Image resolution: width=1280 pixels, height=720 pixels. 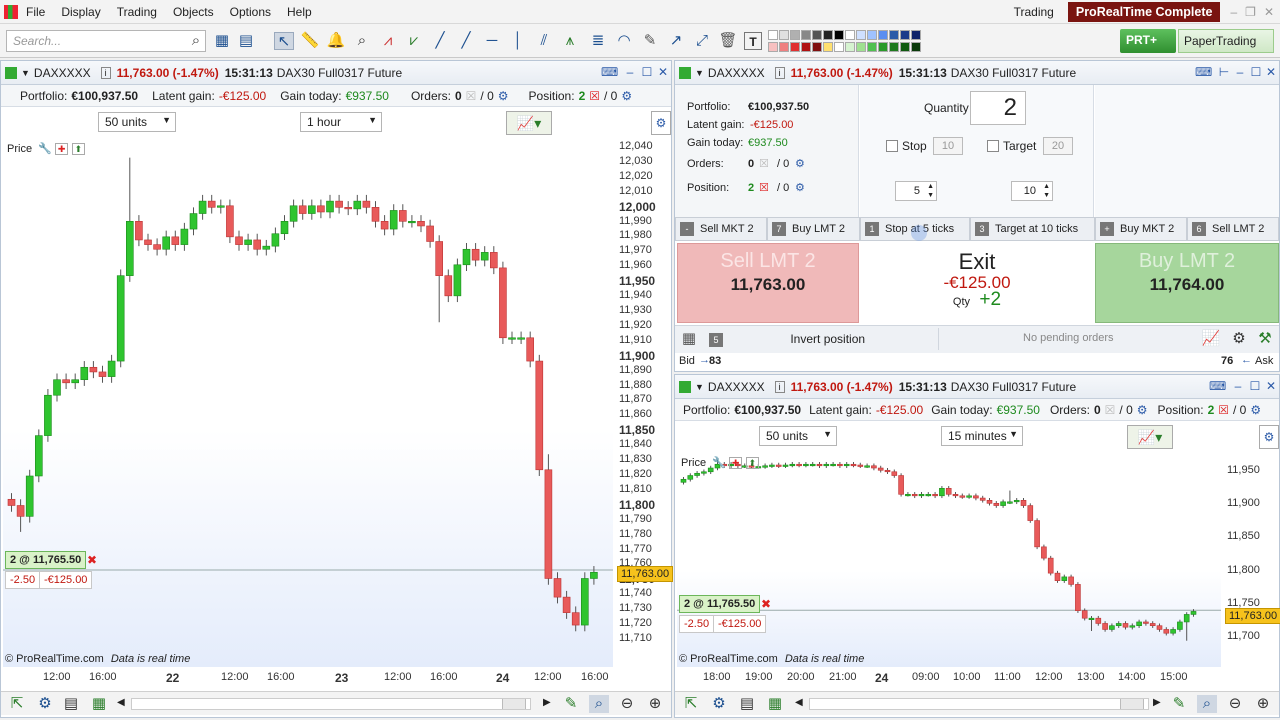 What do you see at coordinates (798, 436) in the screenshot?
I see `units-select: 50 units ▼` at bounding box center [798, 436].